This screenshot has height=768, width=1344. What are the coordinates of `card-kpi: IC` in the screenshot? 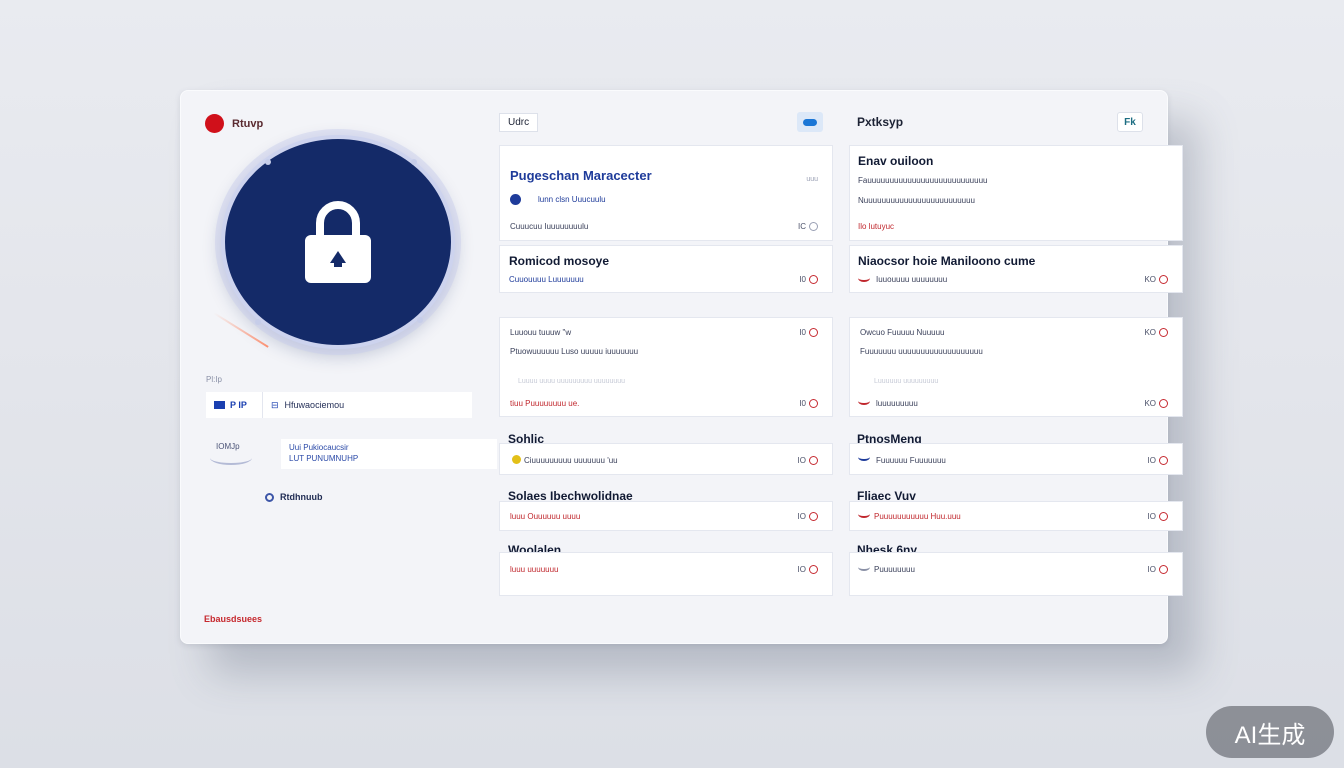 It's located at (808, 226).